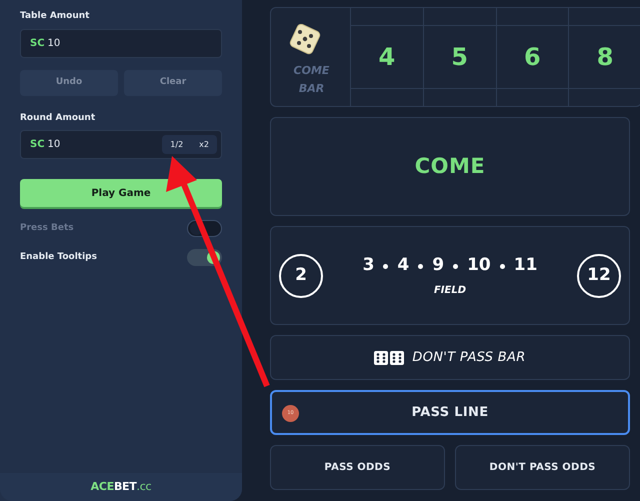 The width and height of the screenshot is (640, 501). Describe the element at coordinates (542, 467) in the screenshot. I see `odds-bet-area: DON'T PASS ODDS` at that location.